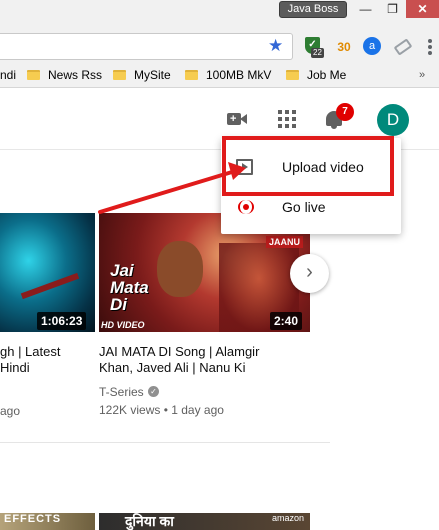 This screenshot has height=530, width=439. What do you see at coordinates (405, 47) in the screenshot?
I see `tag-extension-icon` at bounding box center [405, 47].